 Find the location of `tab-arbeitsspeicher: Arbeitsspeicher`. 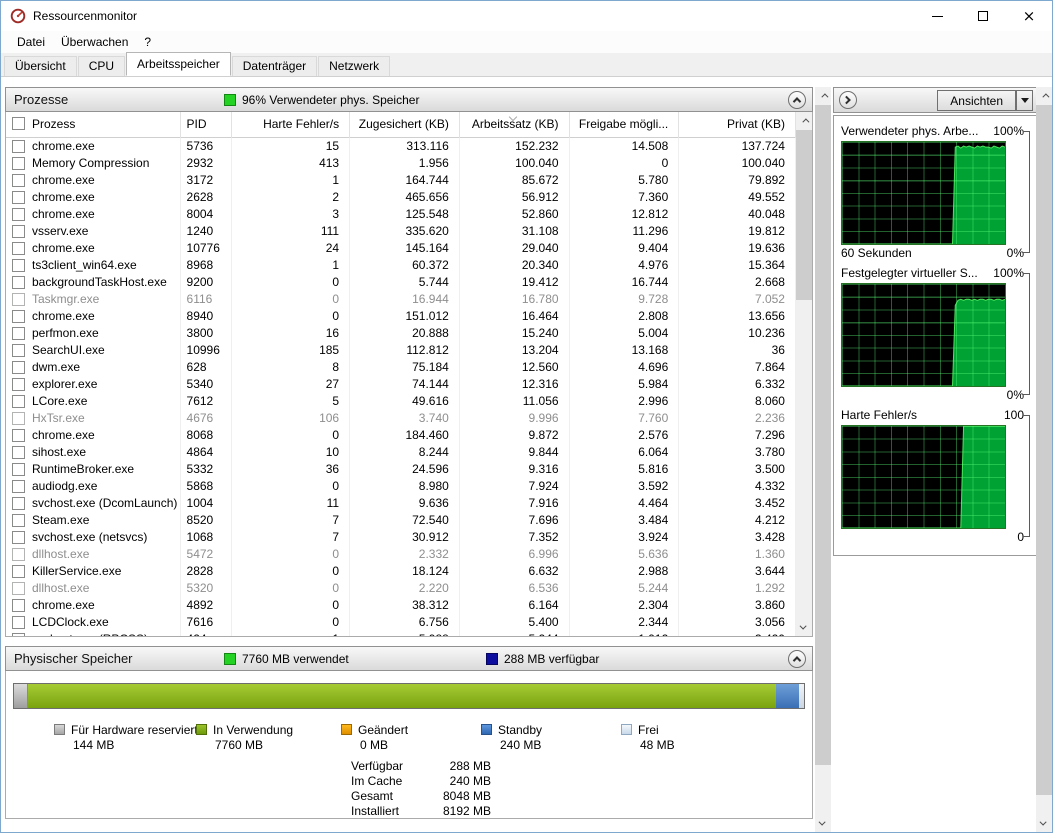

tab-arbeitsspeicher: Arbeitsspeicher is located at coordinates (178, 64).